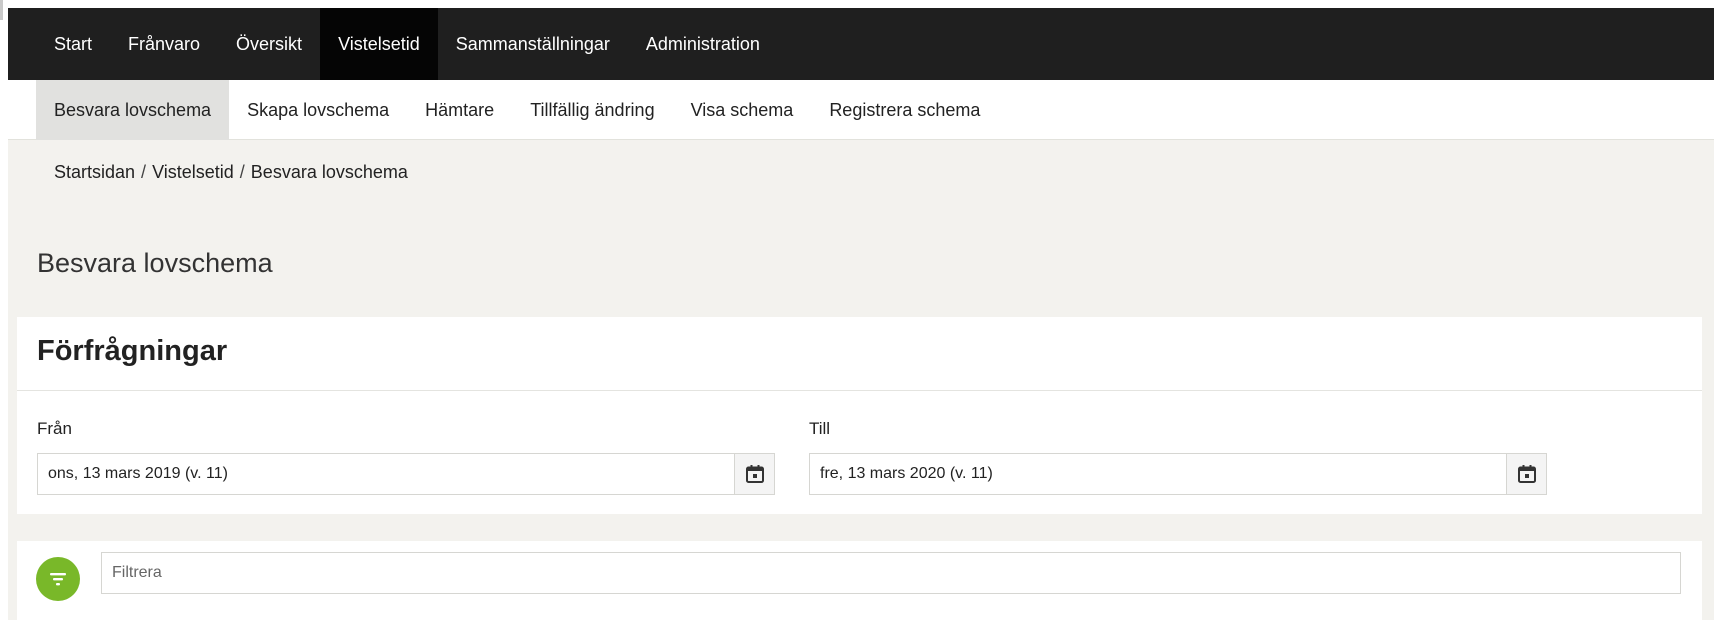 The height and width of the screenshot is (620, 1714). Describe the element at coordinates (155, 263) in the screenshot. I see `page-title: Besvara lovschema` at that location.